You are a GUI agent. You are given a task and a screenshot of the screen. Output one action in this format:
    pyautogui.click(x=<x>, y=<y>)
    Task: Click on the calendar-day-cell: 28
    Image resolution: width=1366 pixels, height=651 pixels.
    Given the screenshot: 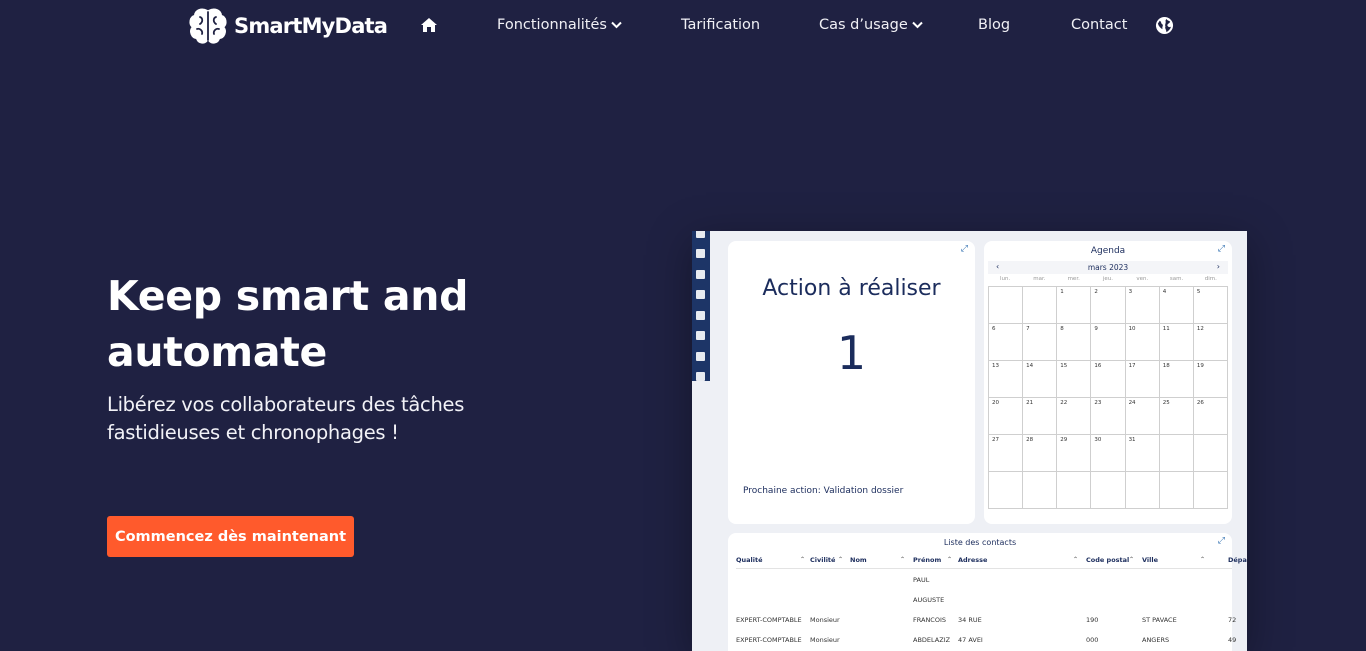 What is the action you would take?
    pyautogui.click(x=1040, y=453)
    